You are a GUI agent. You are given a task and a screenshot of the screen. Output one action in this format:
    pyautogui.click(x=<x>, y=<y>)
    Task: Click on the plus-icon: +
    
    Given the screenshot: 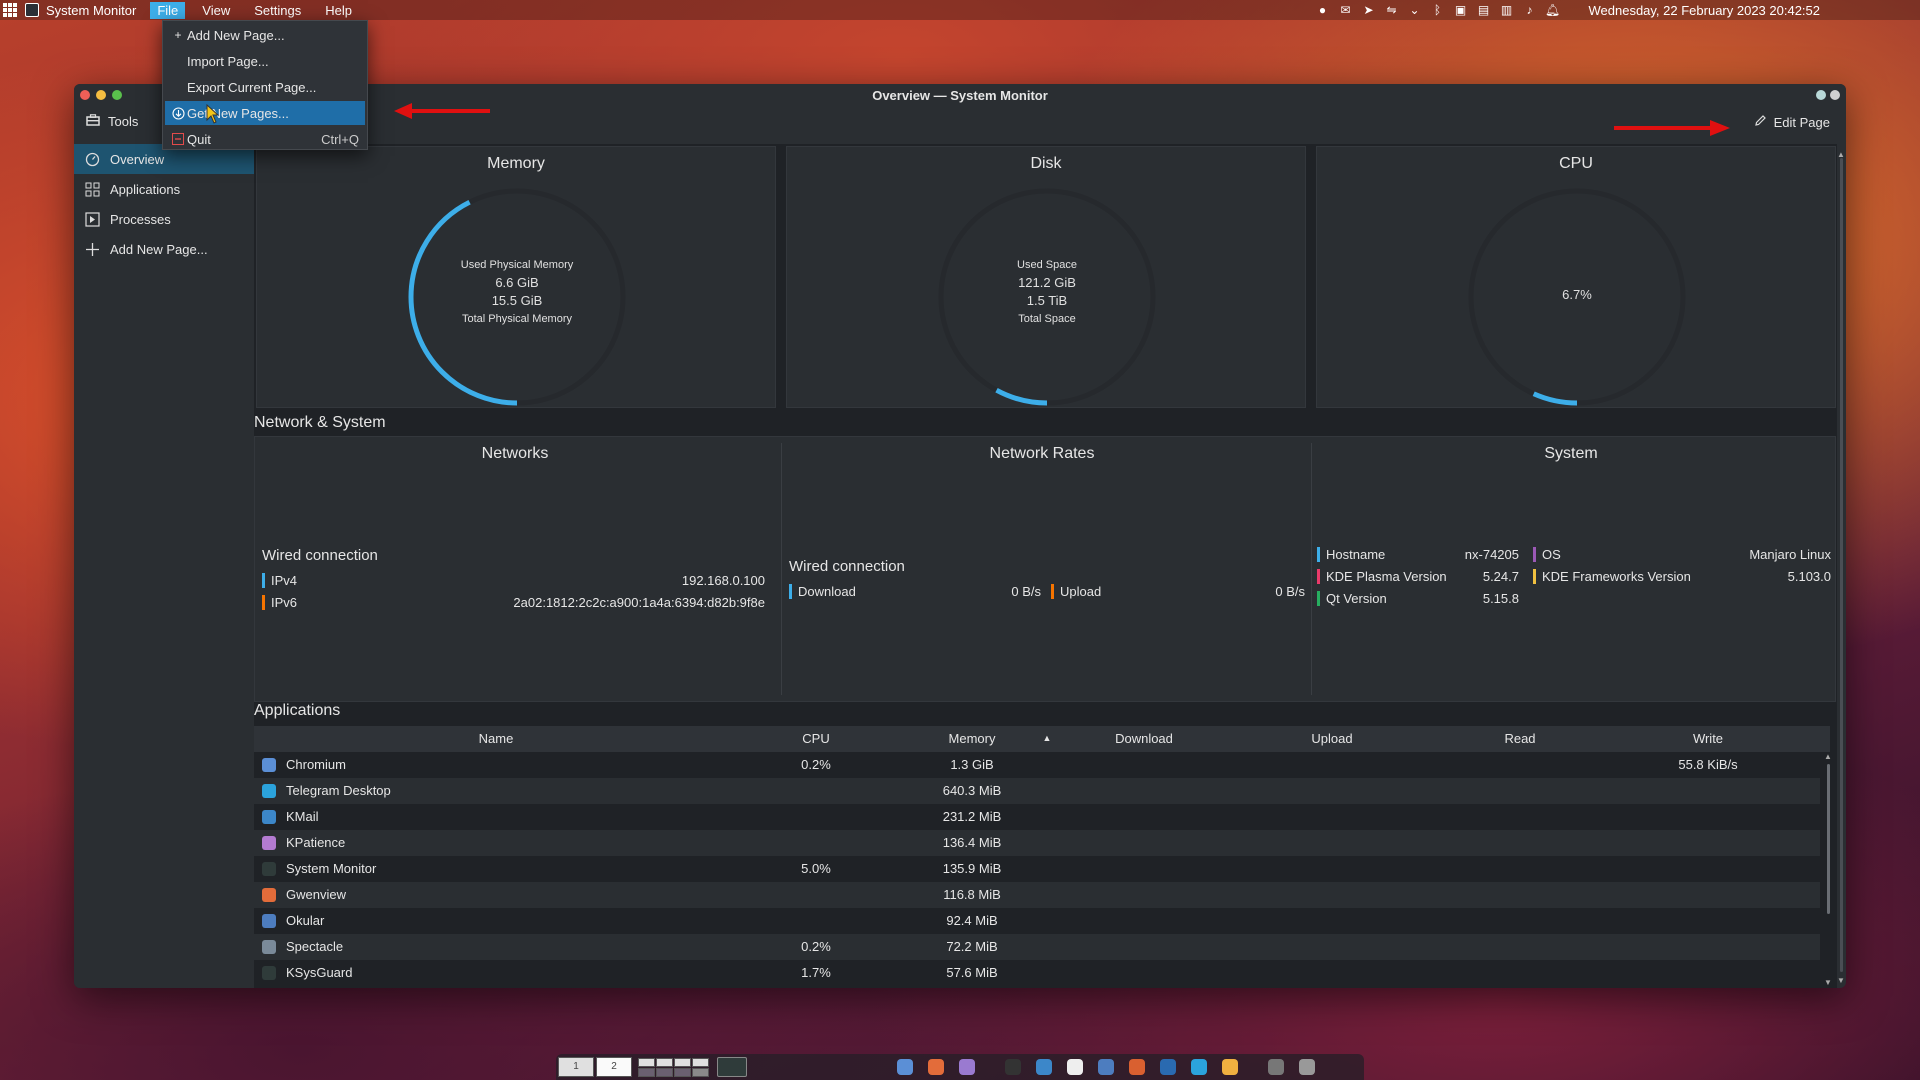 What is the action you would take?
    pyautogui.click(x=178, y=35)
    